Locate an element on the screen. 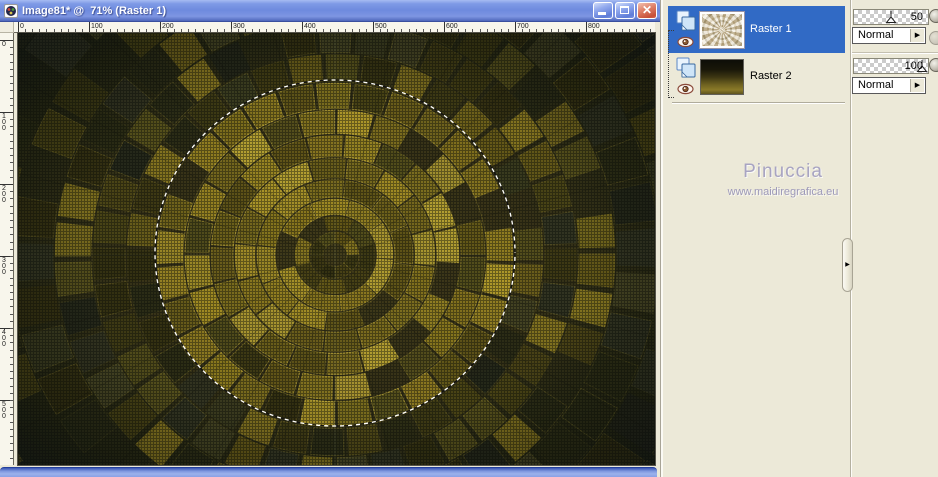  image-window-icon is located at coordinates (11, 10).